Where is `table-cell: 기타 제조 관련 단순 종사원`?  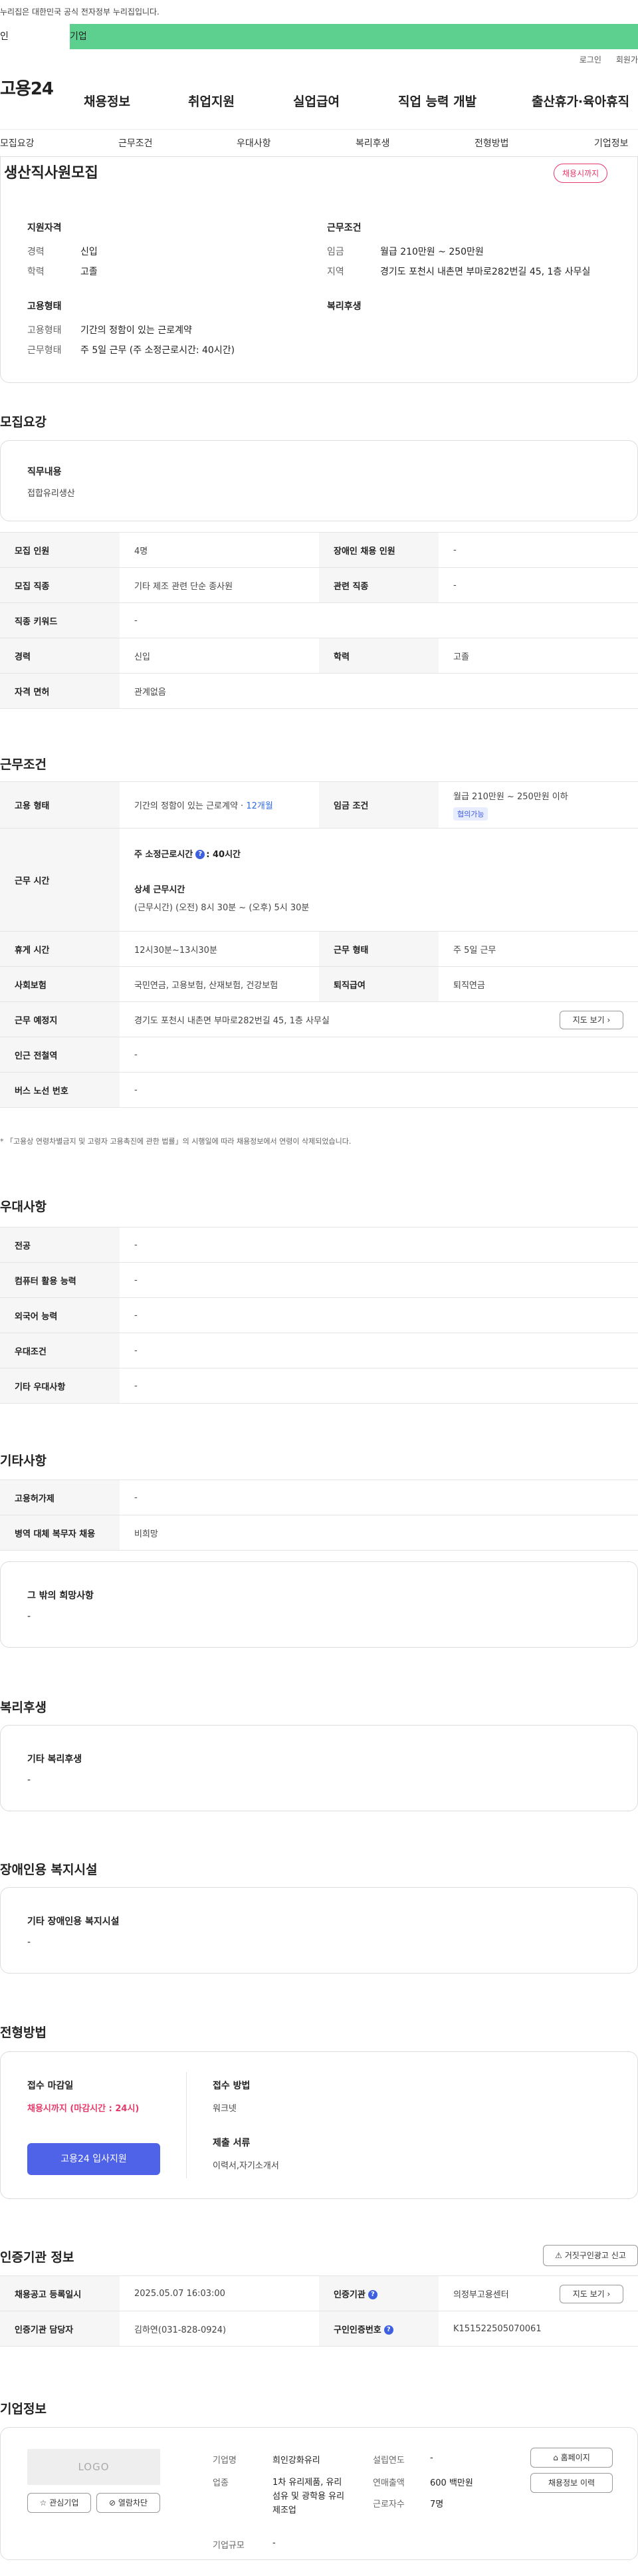
table-cell: 기타 제조 관련 단순 종사원 is located at coordinates (219, 585).